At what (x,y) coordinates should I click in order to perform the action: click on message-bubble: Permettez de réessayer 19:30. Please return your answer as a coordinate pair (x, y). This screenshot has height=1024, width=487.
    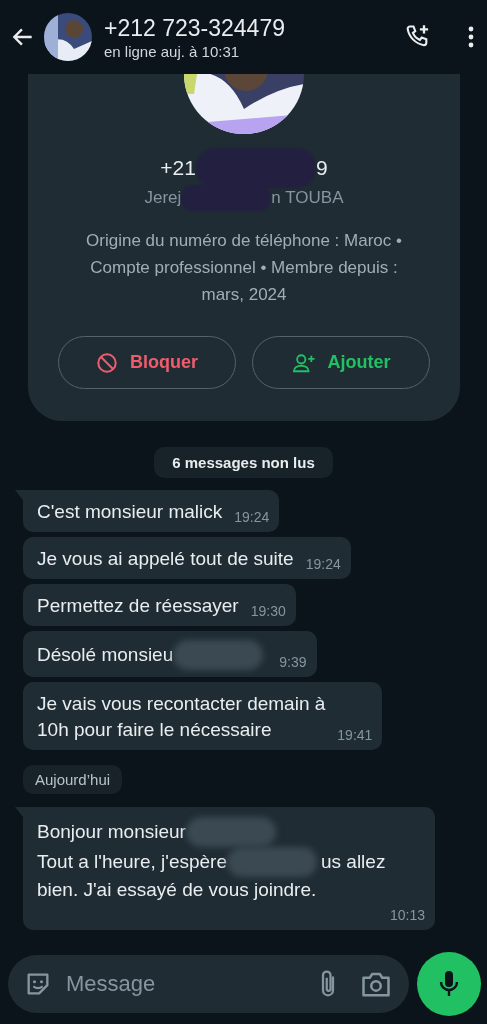
    Looking at the image, I should click on (159, 605).